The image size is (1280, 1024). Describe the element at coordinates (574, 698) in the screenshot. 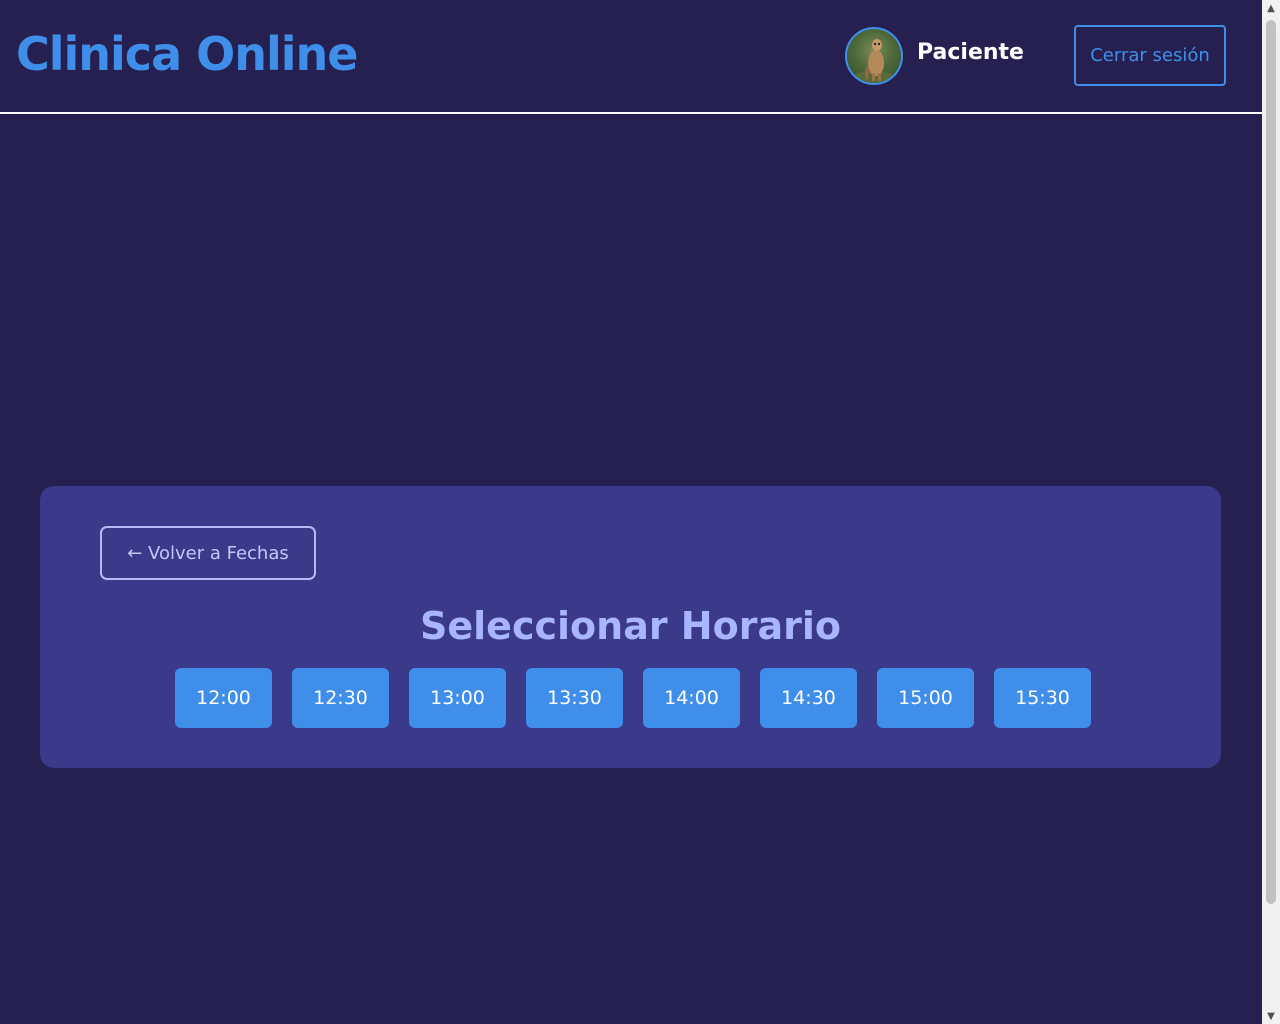

I see `time-slot-button: 13:30` at that location.